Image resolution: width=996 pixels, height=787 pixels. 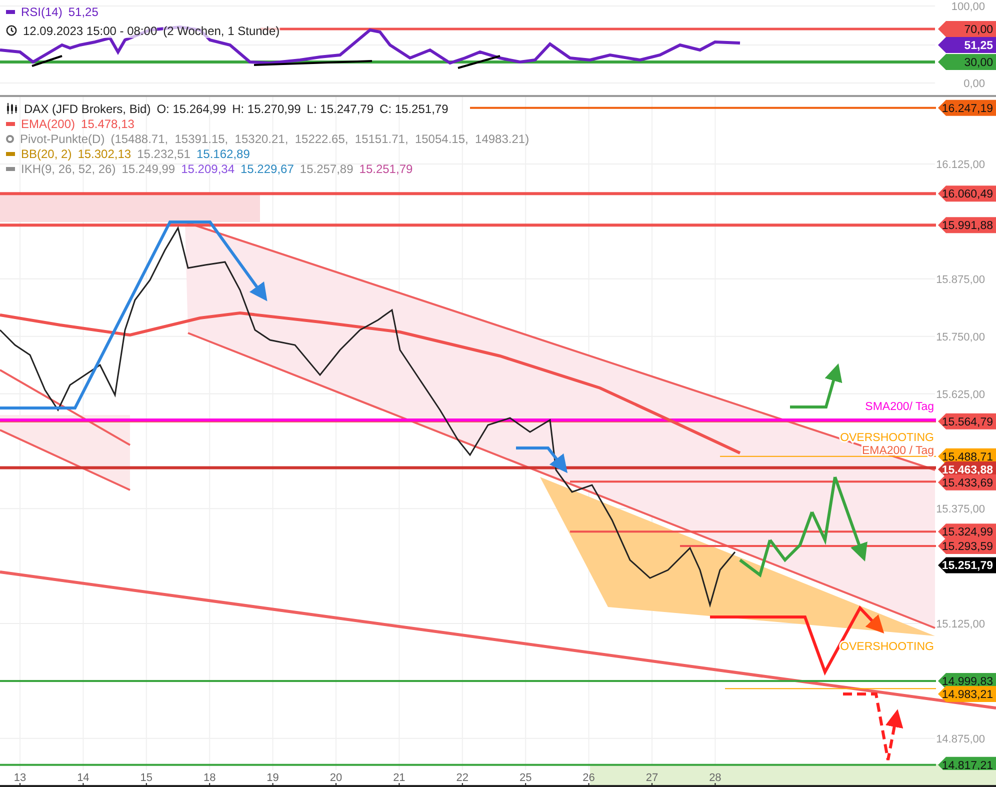 I want to click on axis-label: 22, so click(x=462, y=778).